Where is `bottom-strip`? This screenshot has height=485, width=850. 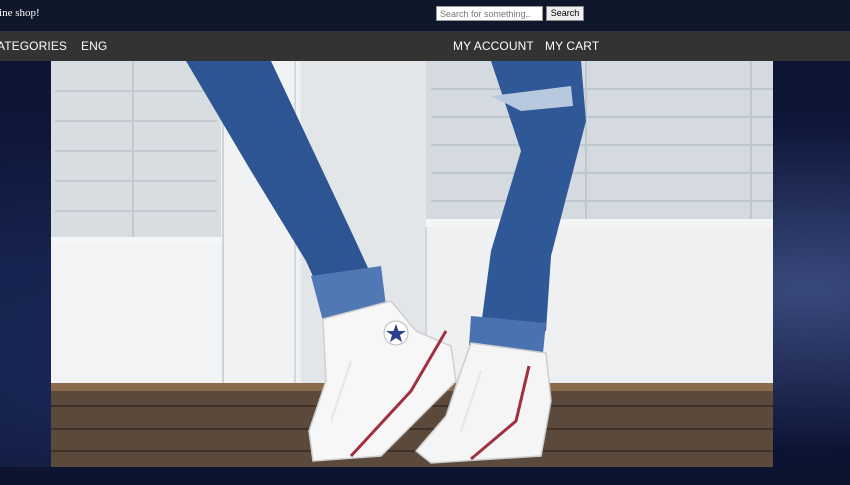
bottom-strip is located at coordinates (425, 476).